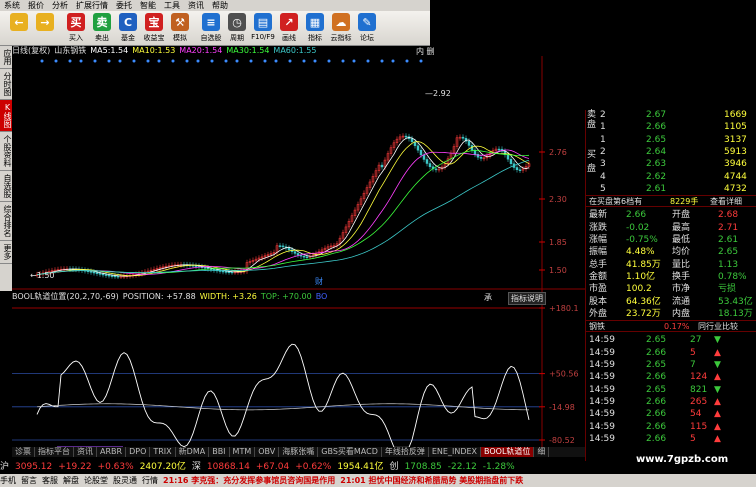  What do you see at coordinates (283, 395) in the screenshot?
I see `position-line` at bounding box center [283, 395].